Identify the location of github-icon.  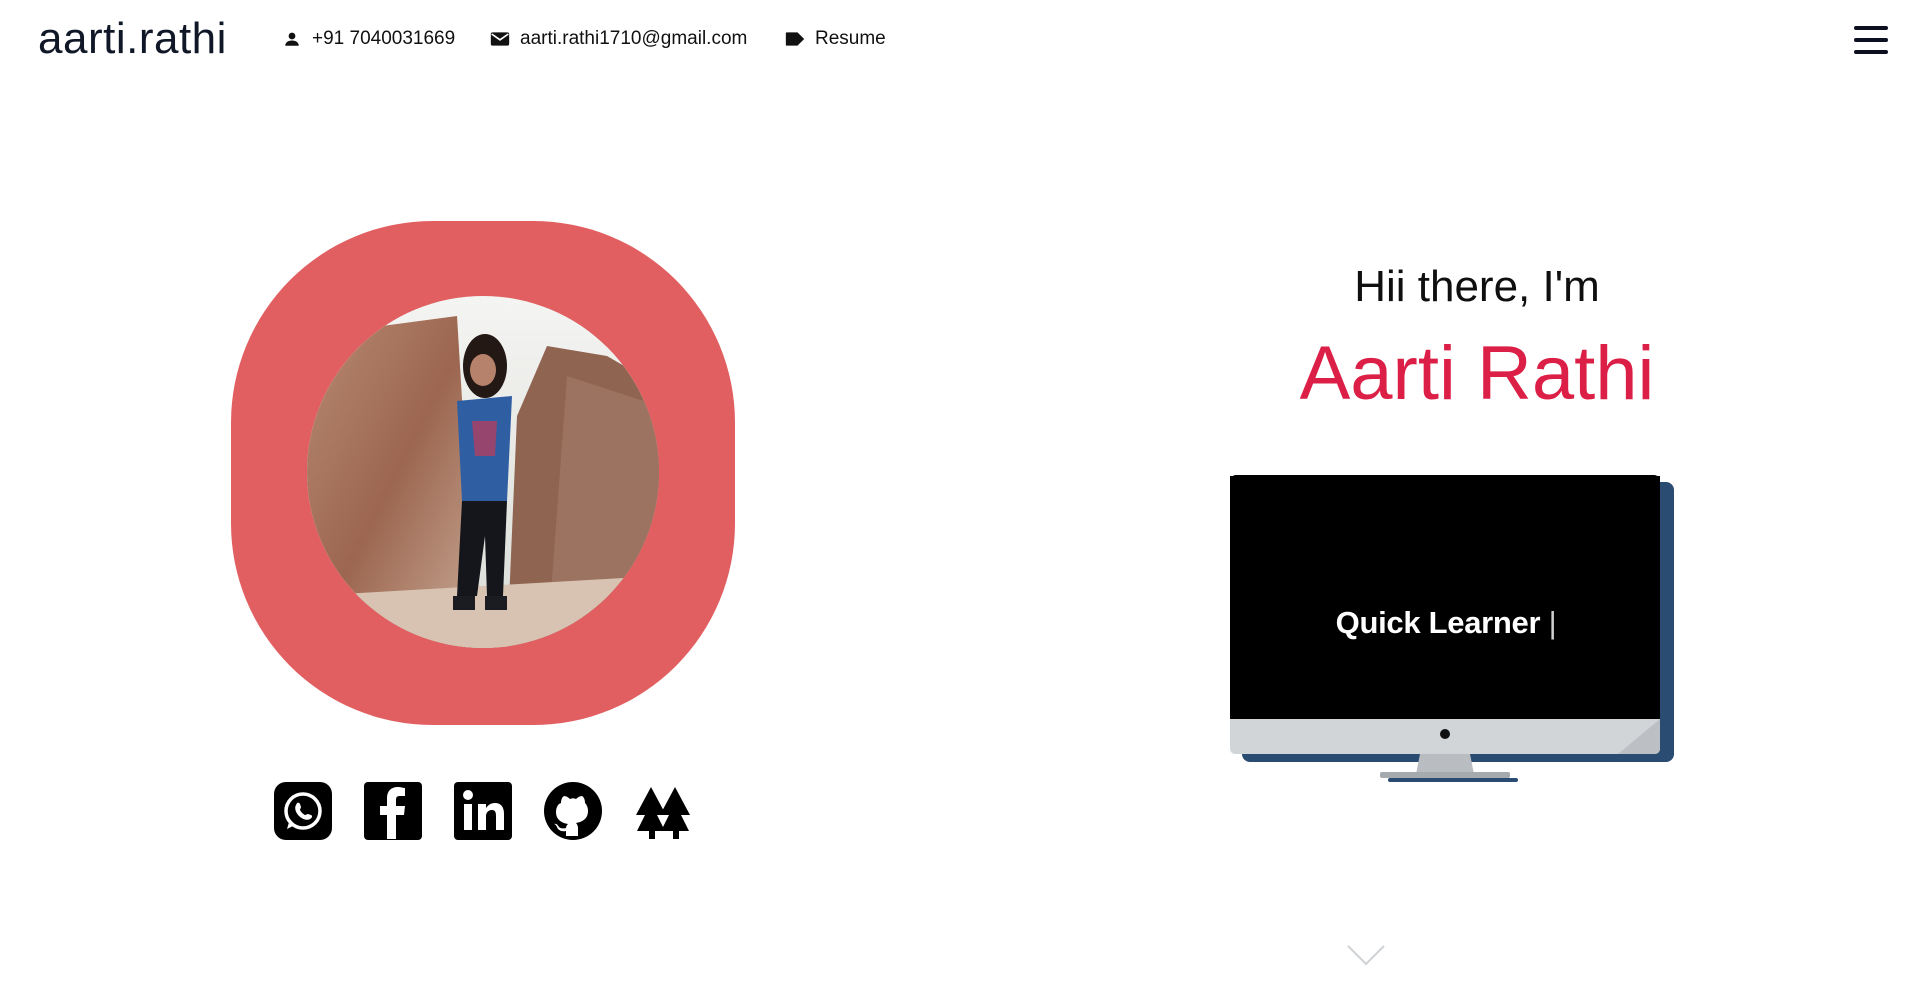
(573, 811).